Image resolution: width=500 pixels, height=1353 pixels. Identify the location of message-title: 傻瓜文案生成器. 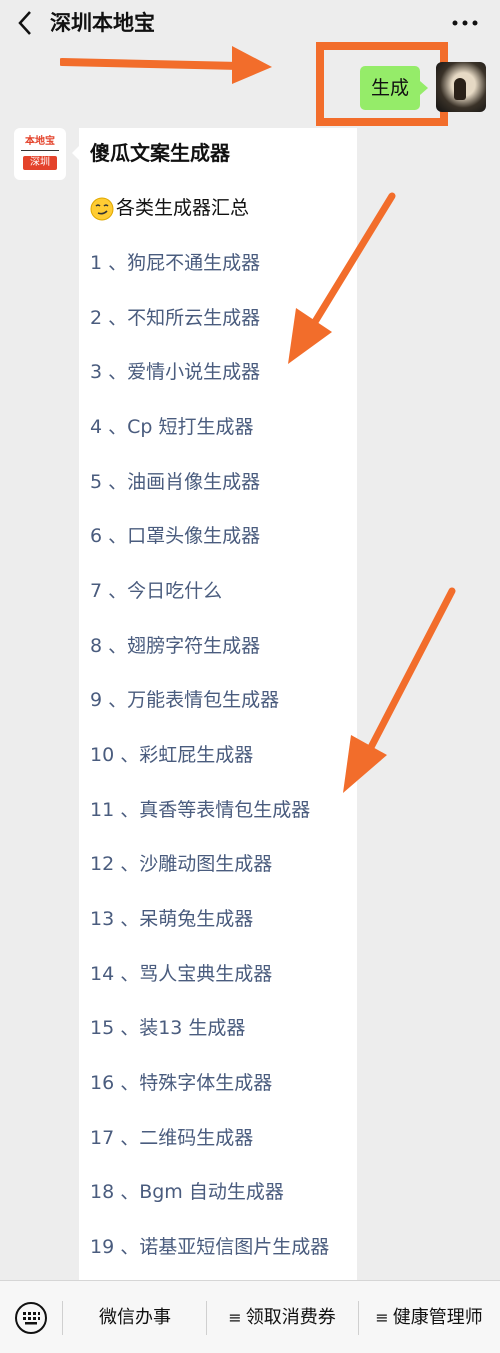
(160, 153).